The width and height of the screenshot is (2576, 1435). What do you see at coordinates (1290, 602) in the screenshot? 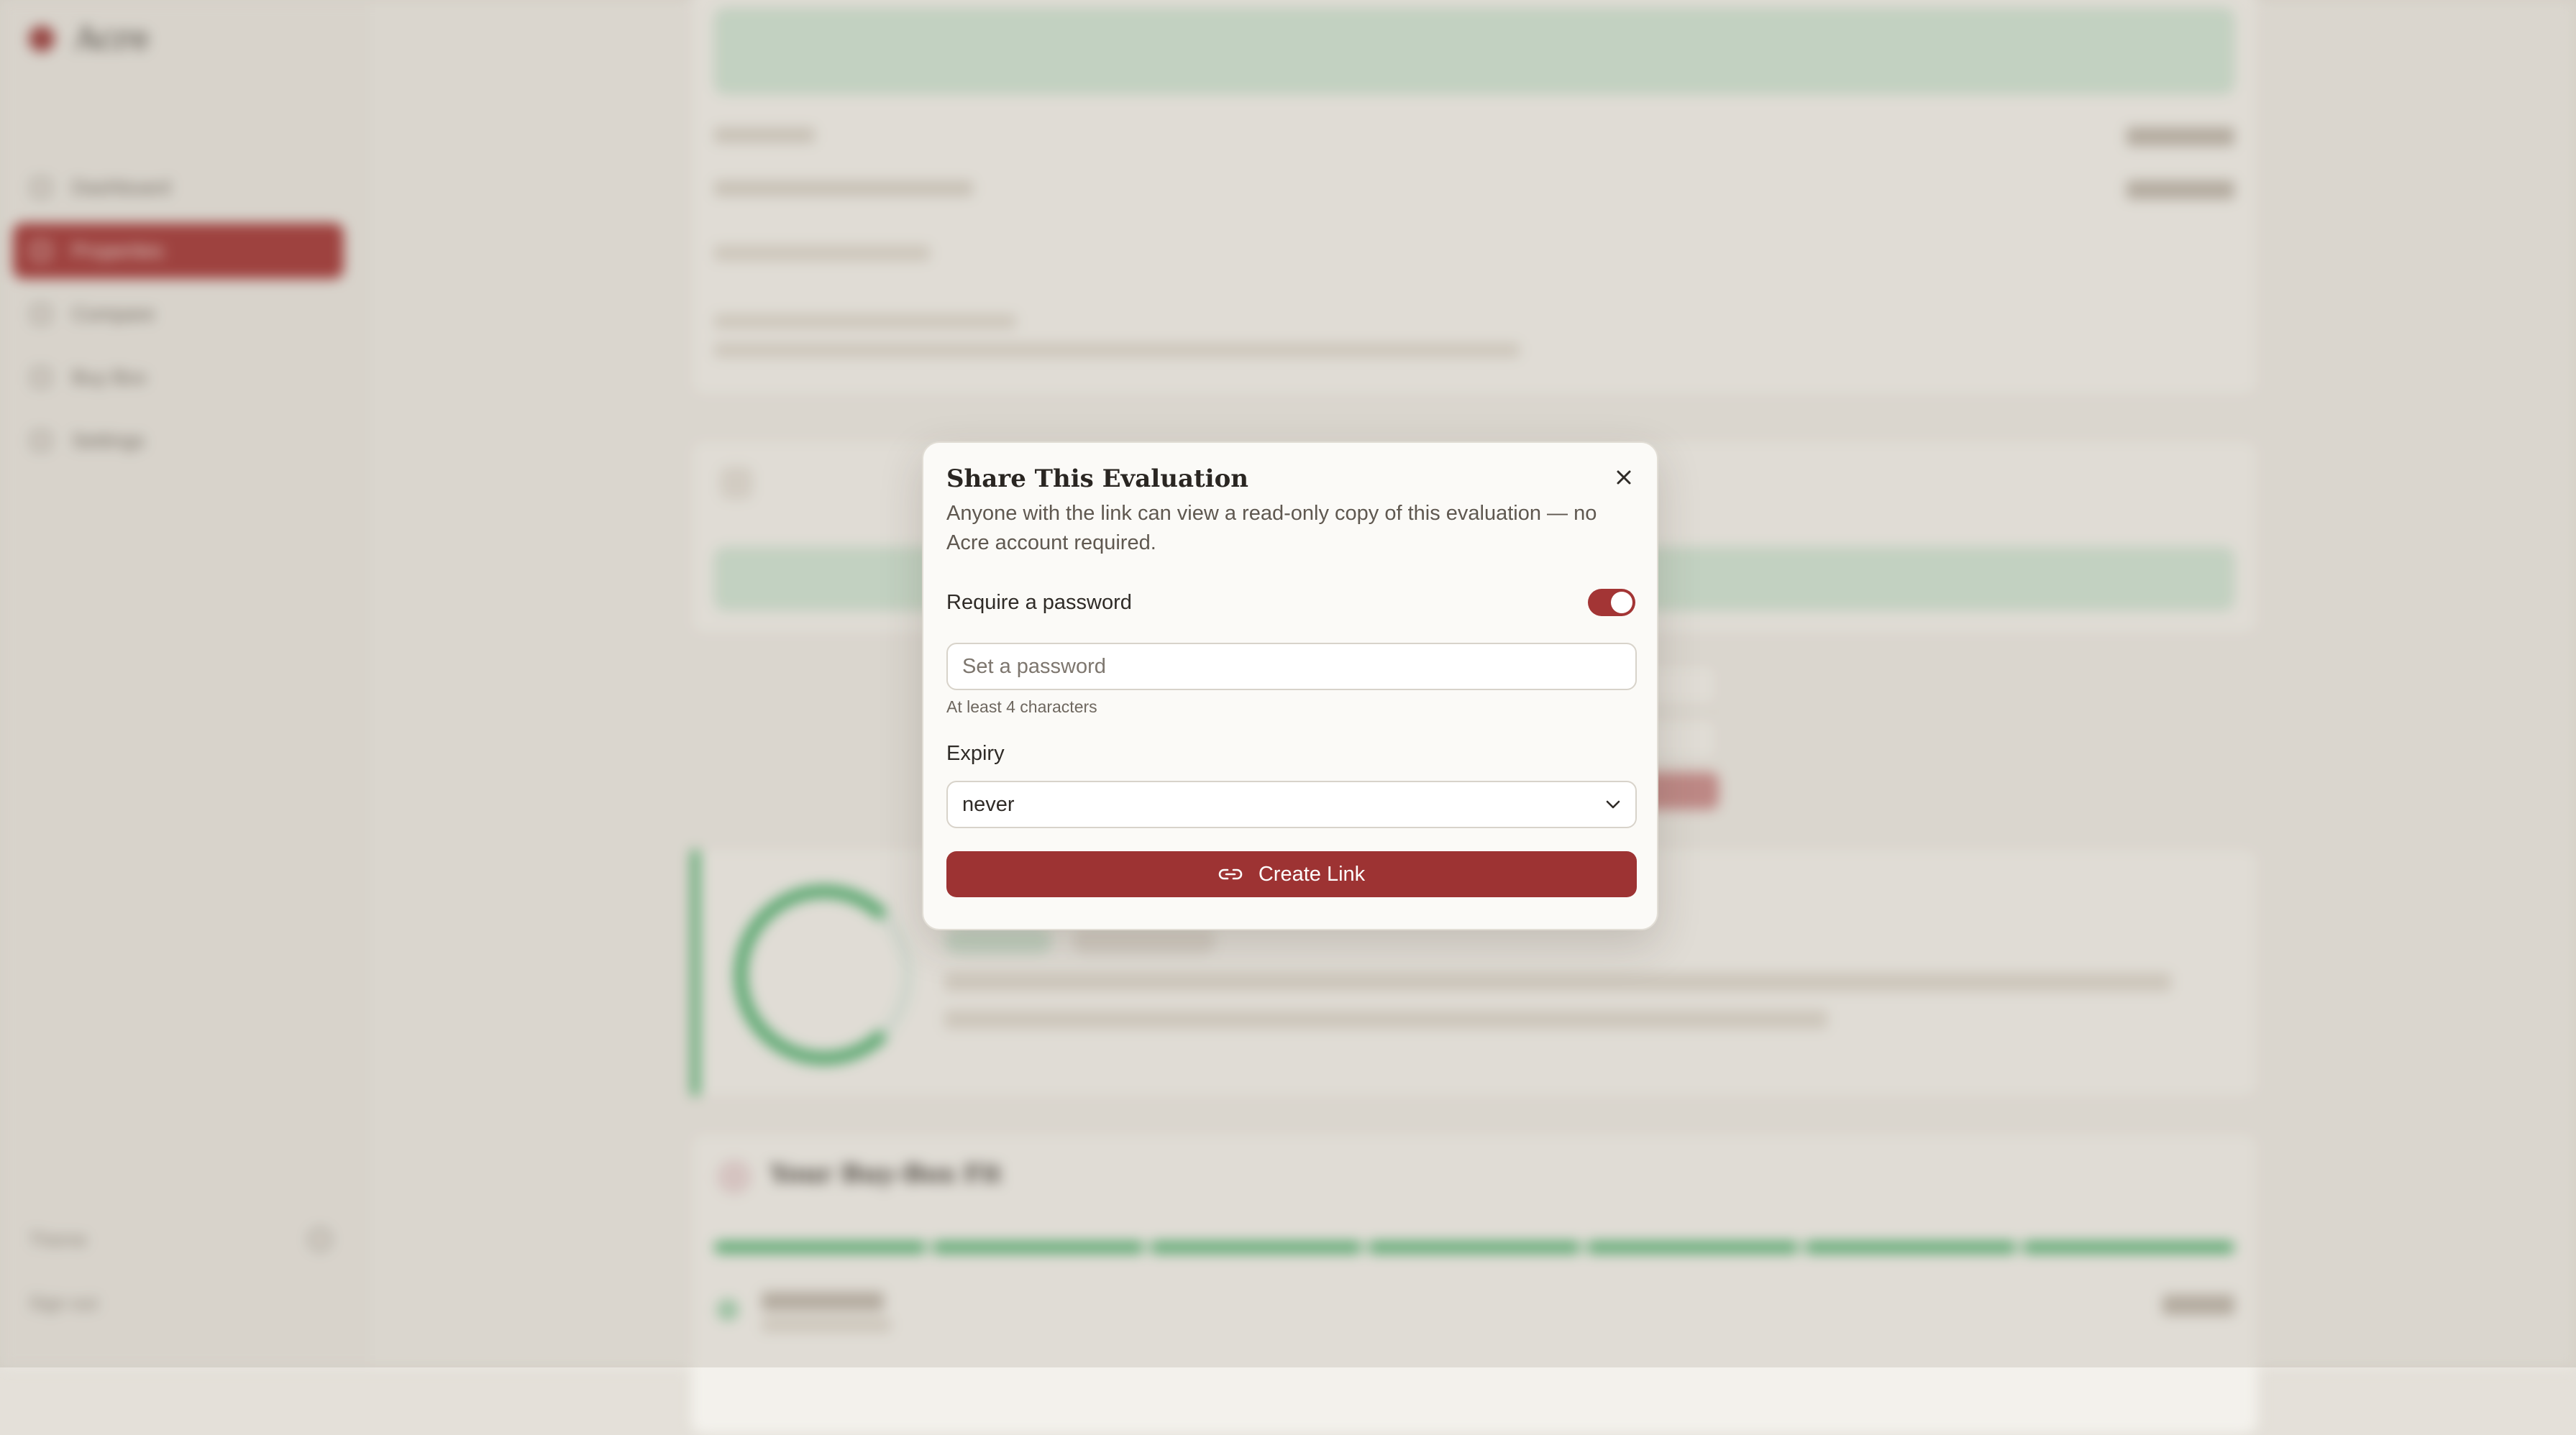
I see `password-toggle-row: Require a password` at bounding box center [1290, 602].